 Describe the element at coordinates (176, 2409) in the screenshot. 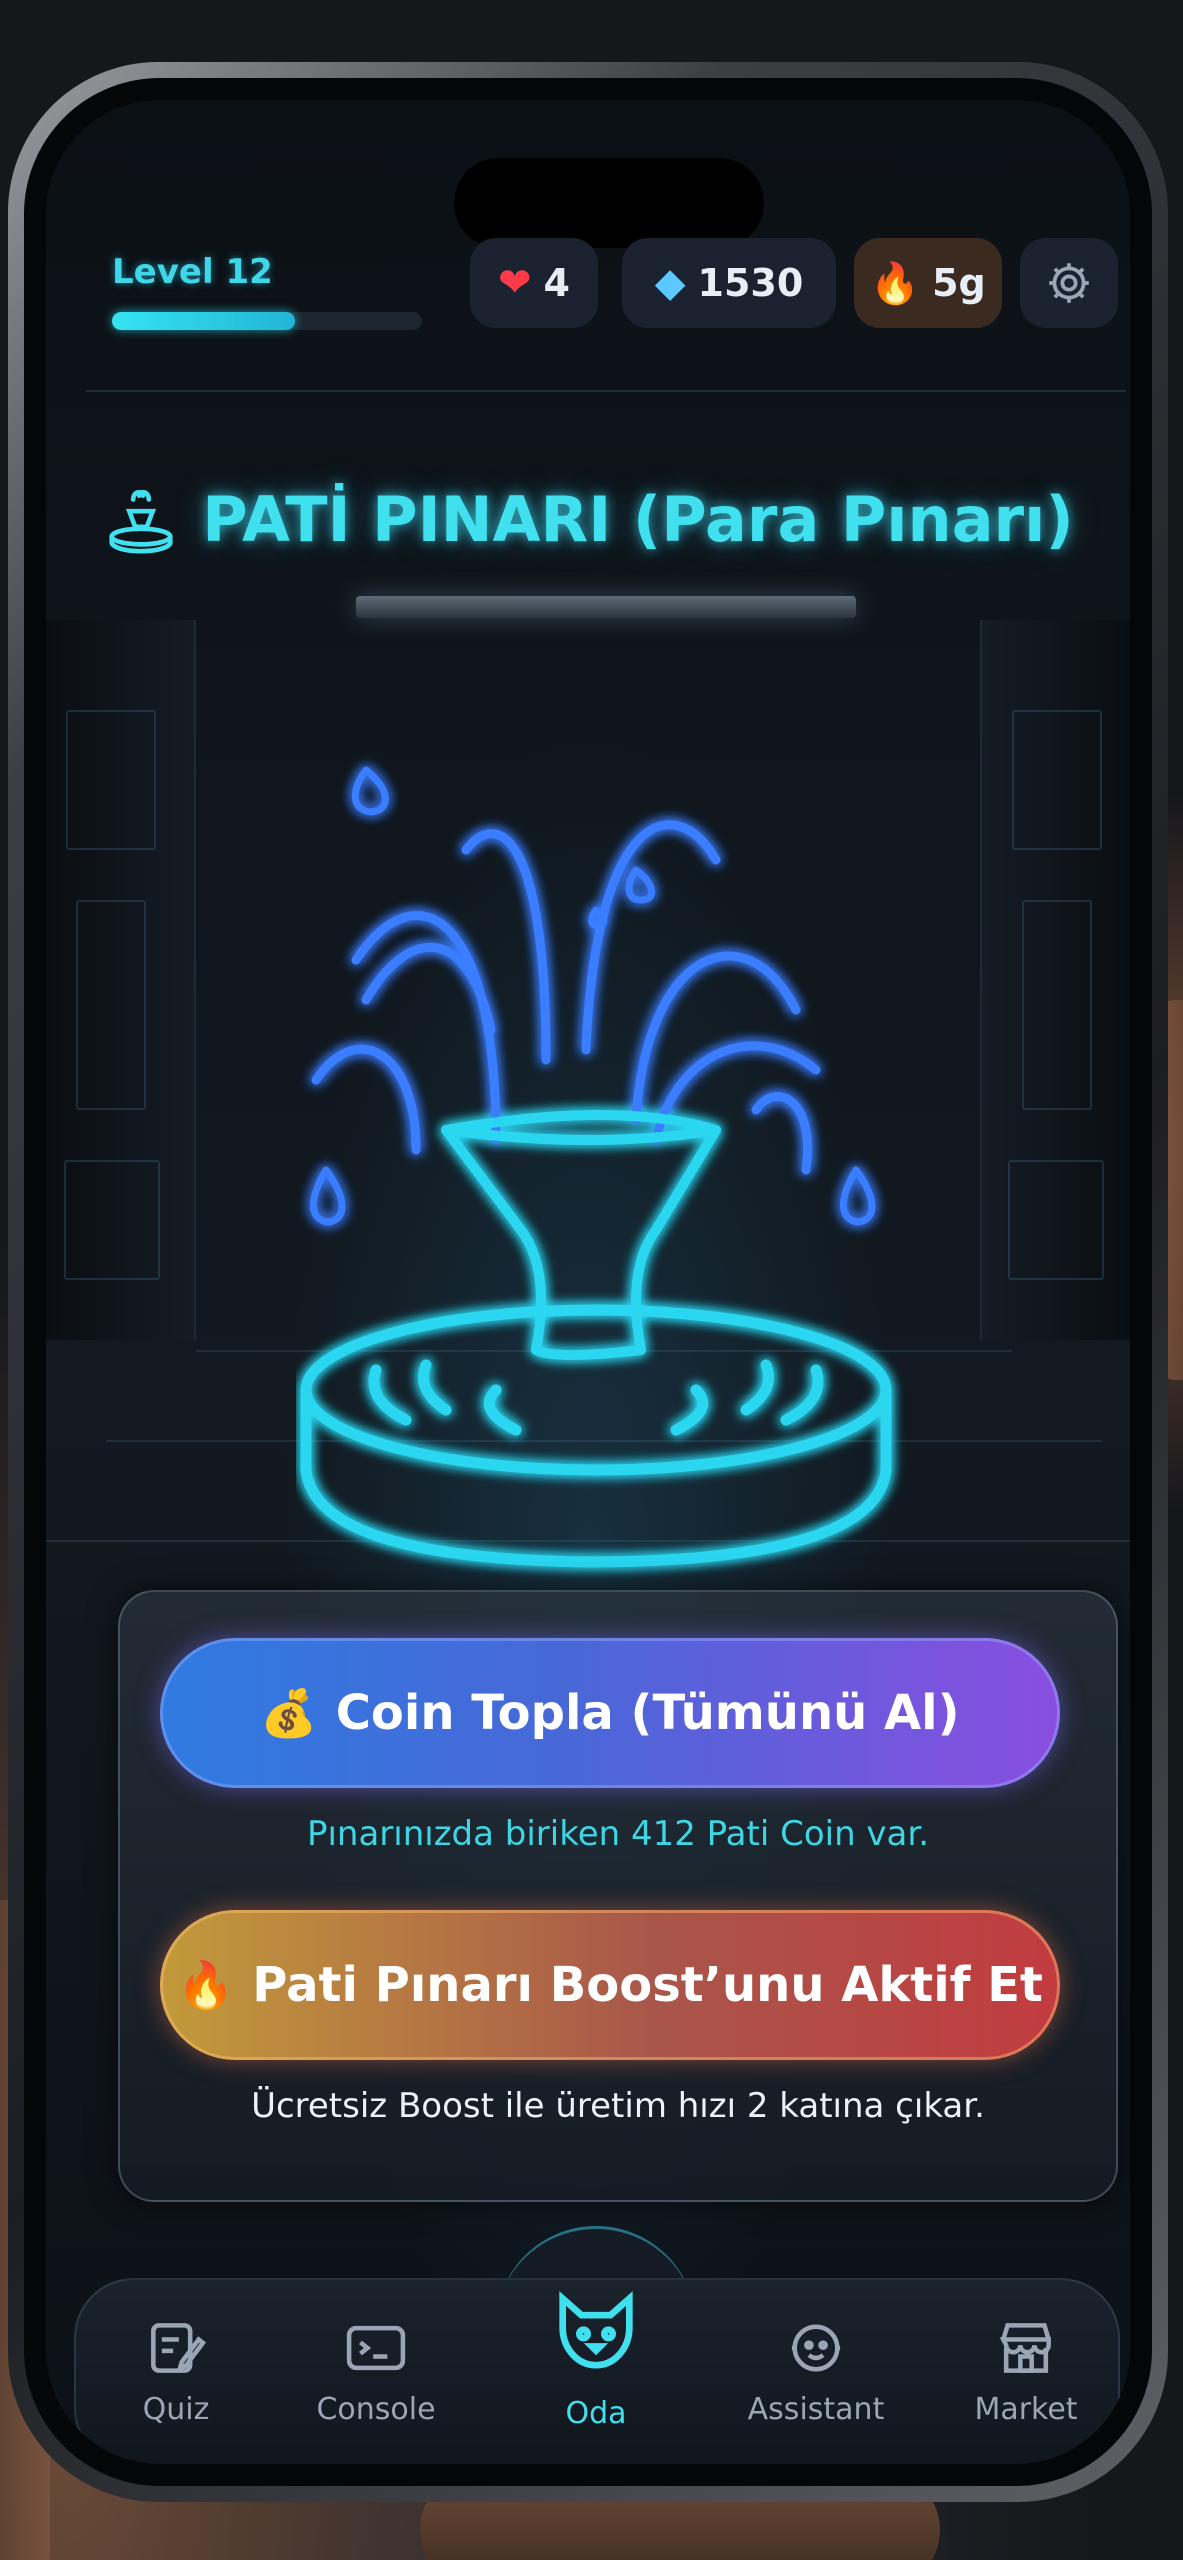

I see `nav-label-quiz: Quiz` at that location.